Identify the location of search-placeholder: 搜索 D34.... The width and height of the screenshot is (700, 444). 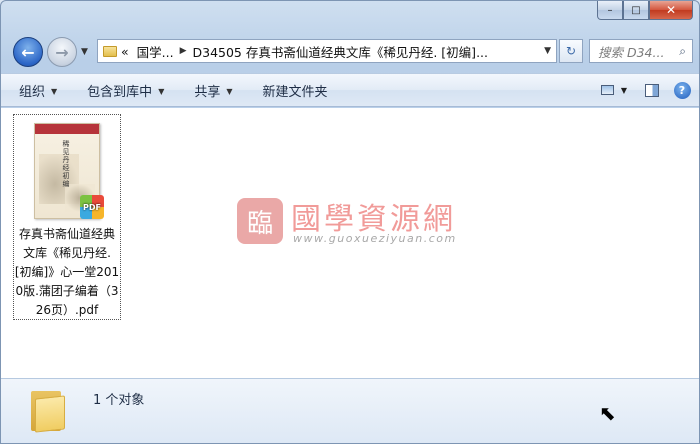
(631, 52).